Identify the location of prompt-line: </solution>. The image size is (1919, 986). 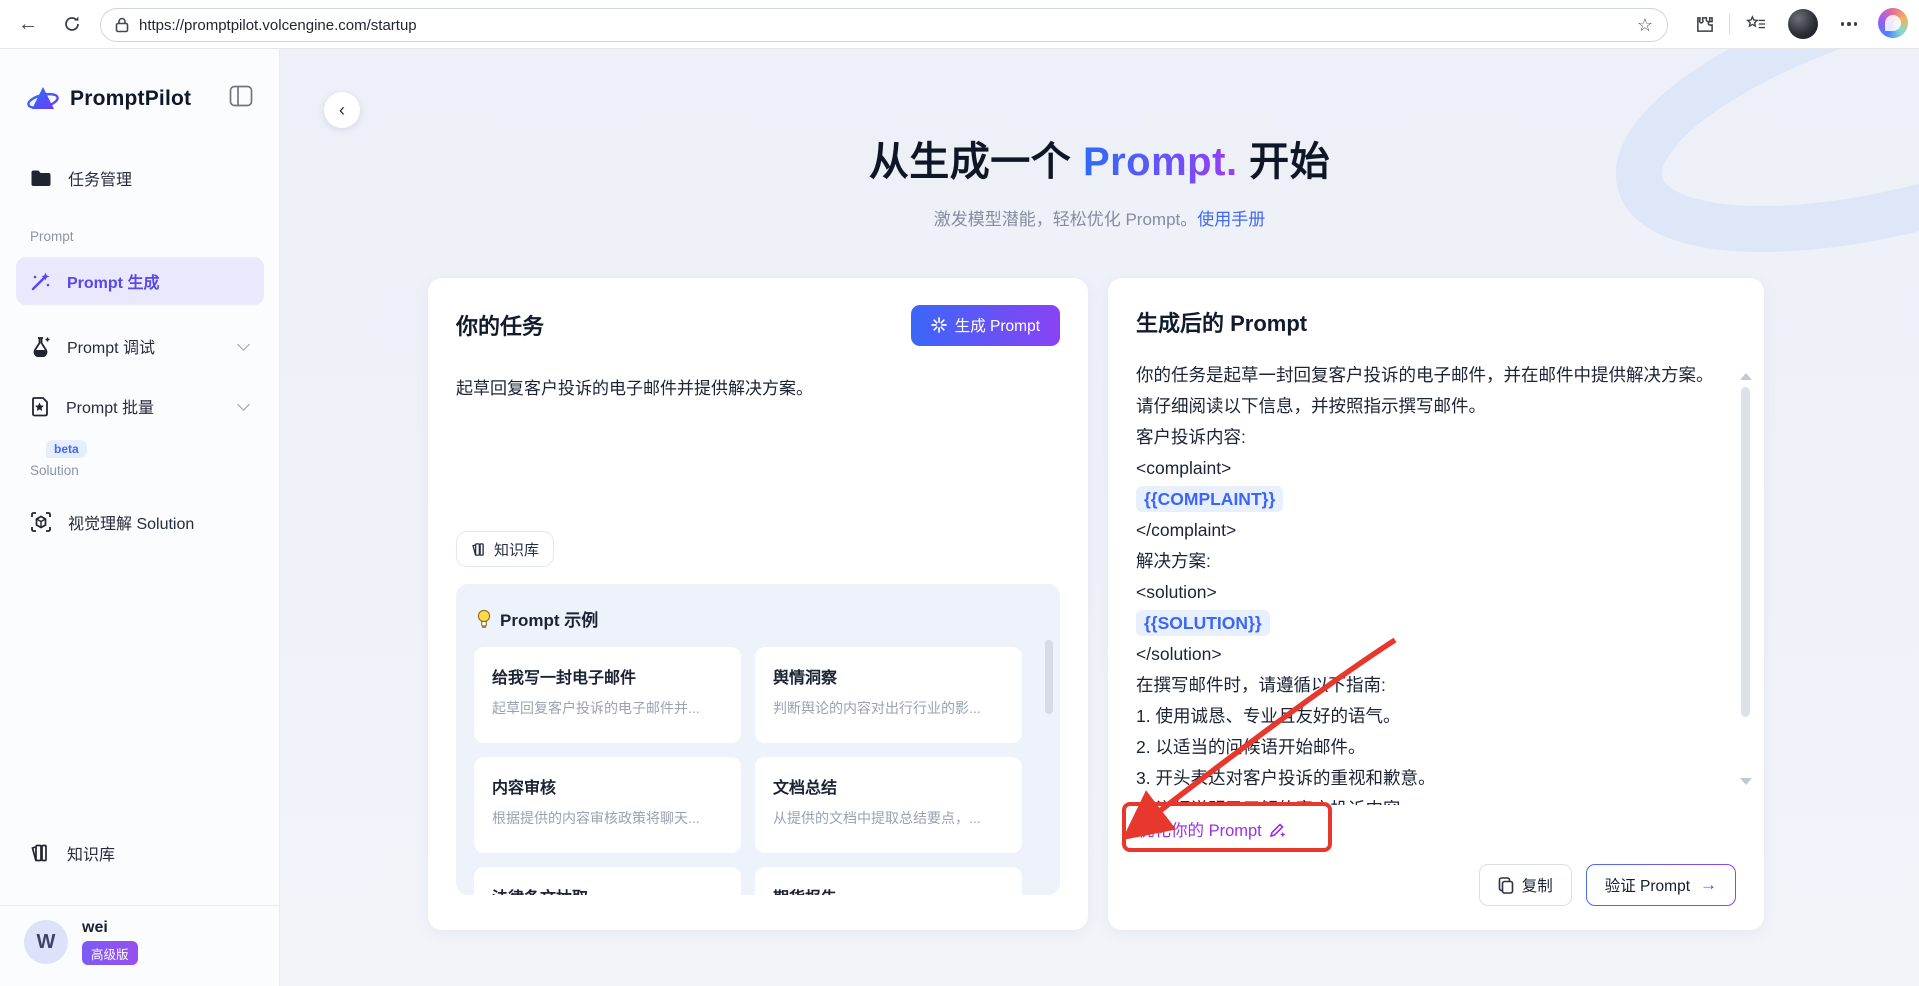
(1179, 654).